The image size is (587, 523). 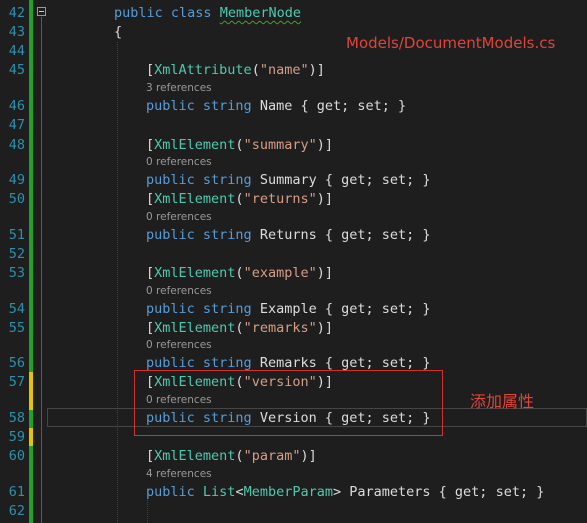 I want to click on line-number: 62, so click(x=16, y=511).